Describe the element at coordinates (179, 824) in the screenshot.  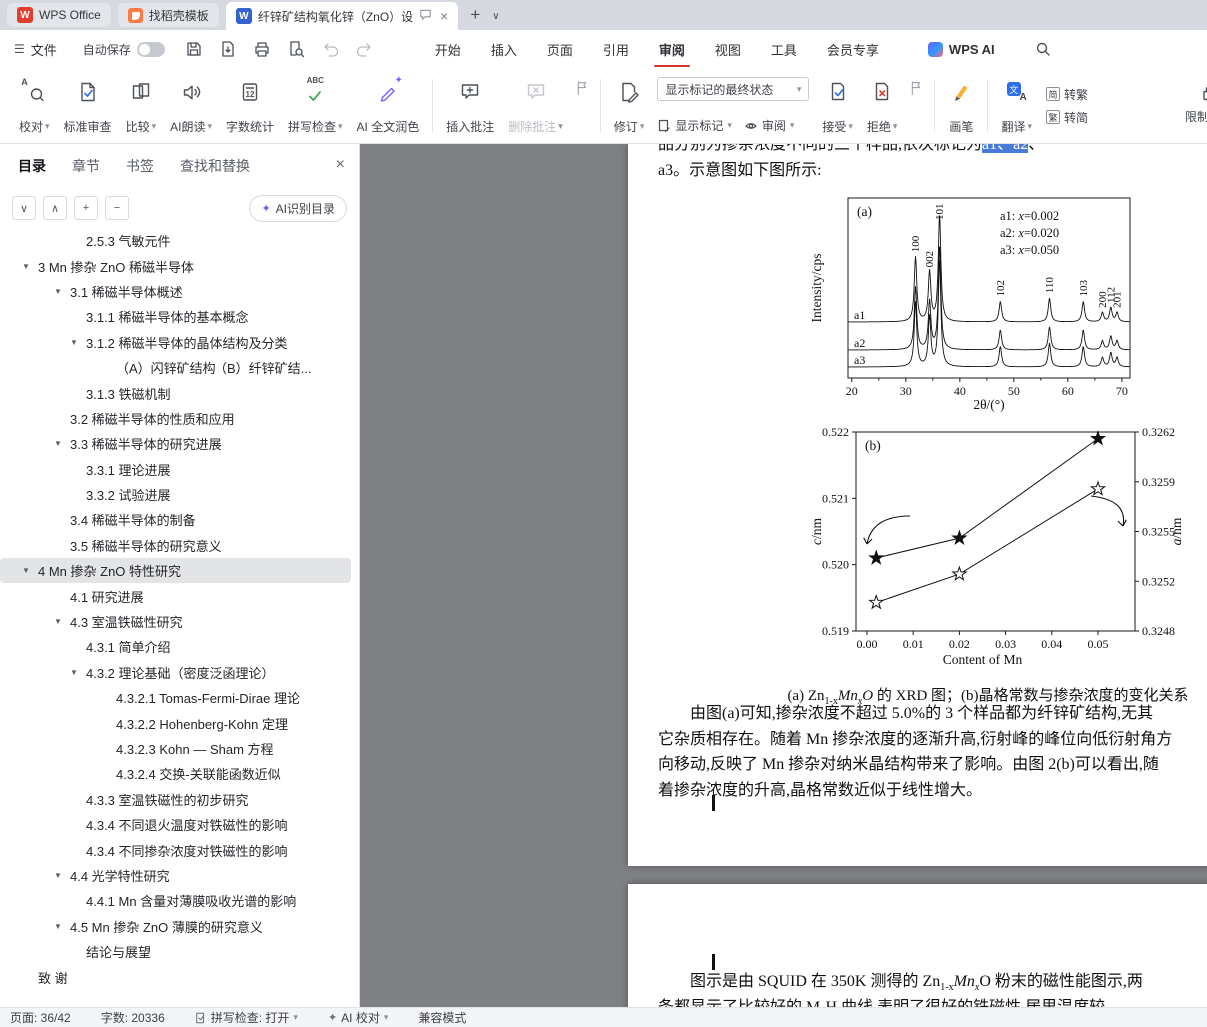
I see `outline-item: ▼4.3.4 不同退火温度对铁磁性的影响` at that location.